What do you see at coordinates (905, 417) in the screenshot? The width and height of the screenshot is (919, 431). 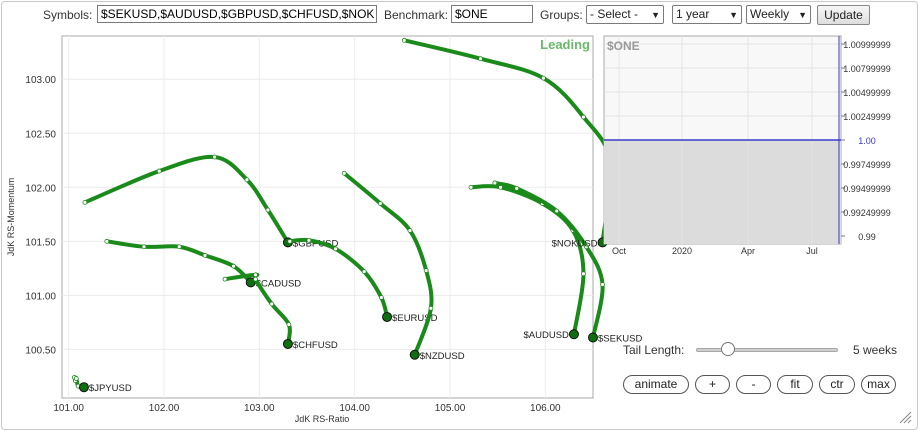 I see `resize-grip-icon` at bounding box center [905, 417].